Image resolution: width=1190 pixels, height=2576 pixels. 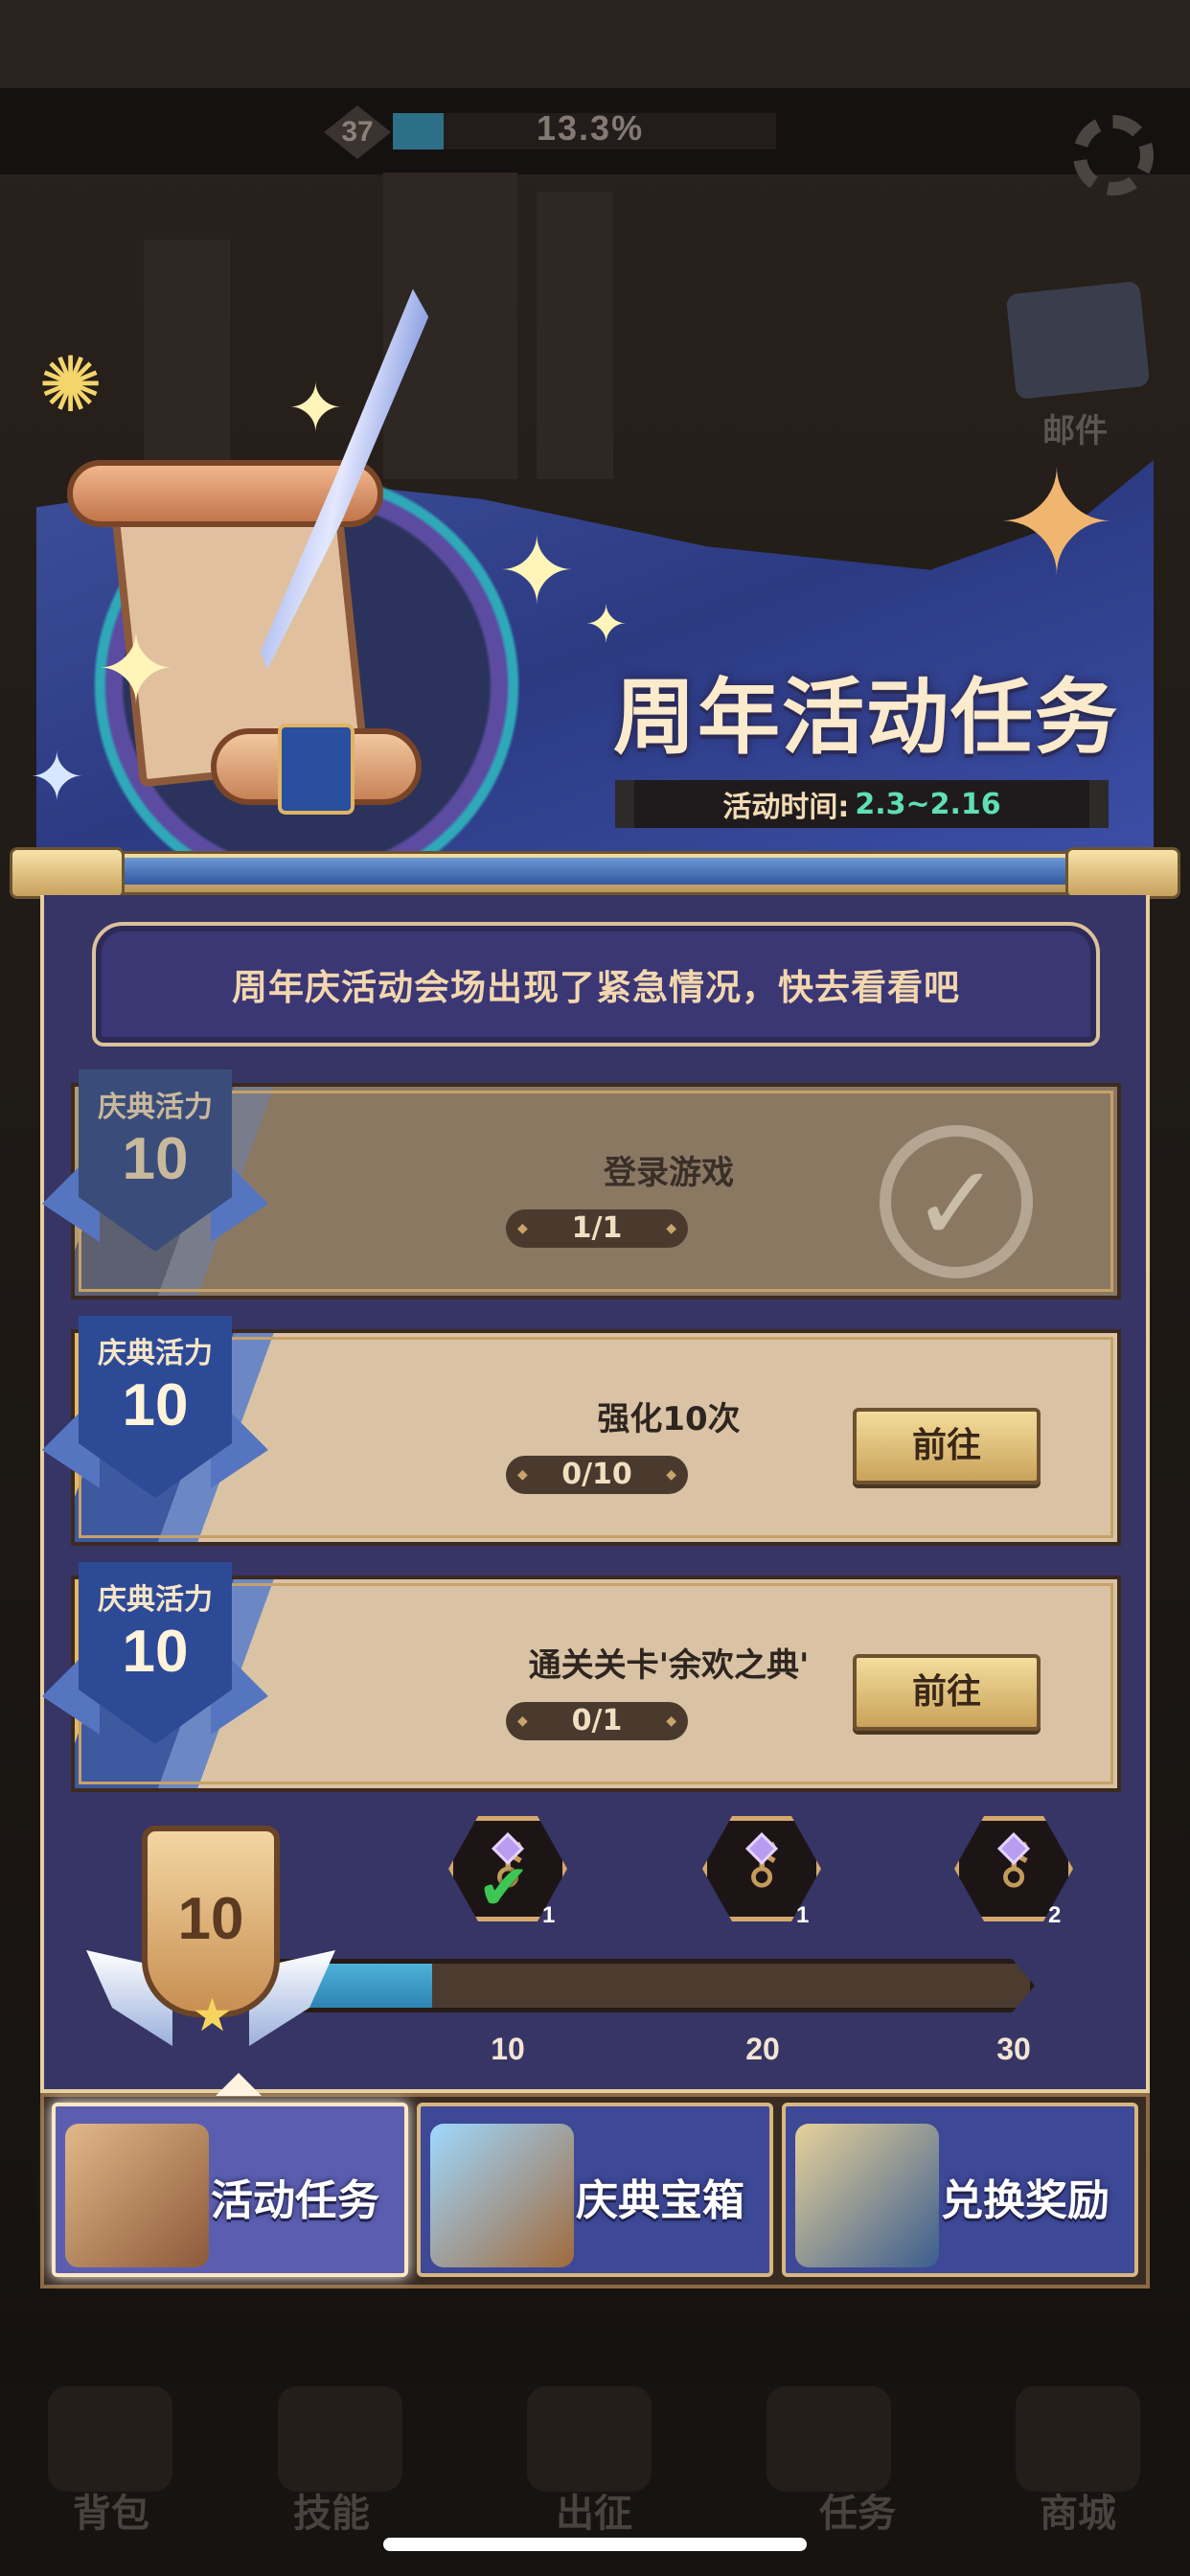 I want to click on task-progress: 0/10, so click(x=597, y=1475).